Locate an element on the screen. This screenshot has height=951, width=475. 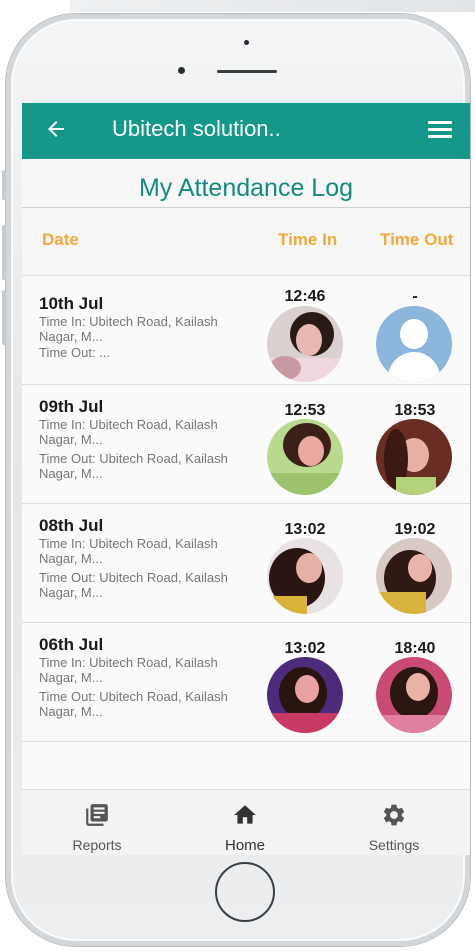
row-date: 10th Jul is located at coordinates (71, 303).